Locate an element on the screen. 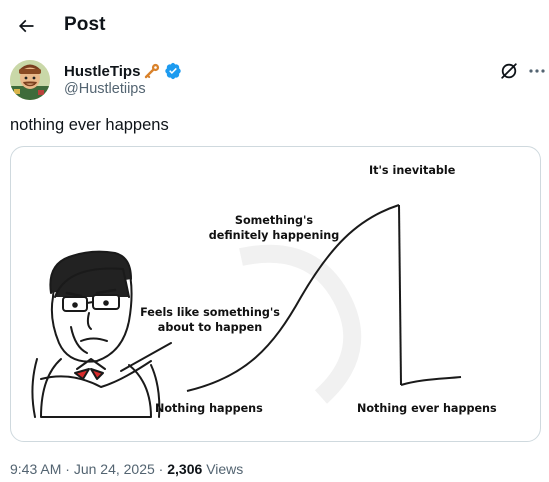  more-button is located at coordinates (537, 71).